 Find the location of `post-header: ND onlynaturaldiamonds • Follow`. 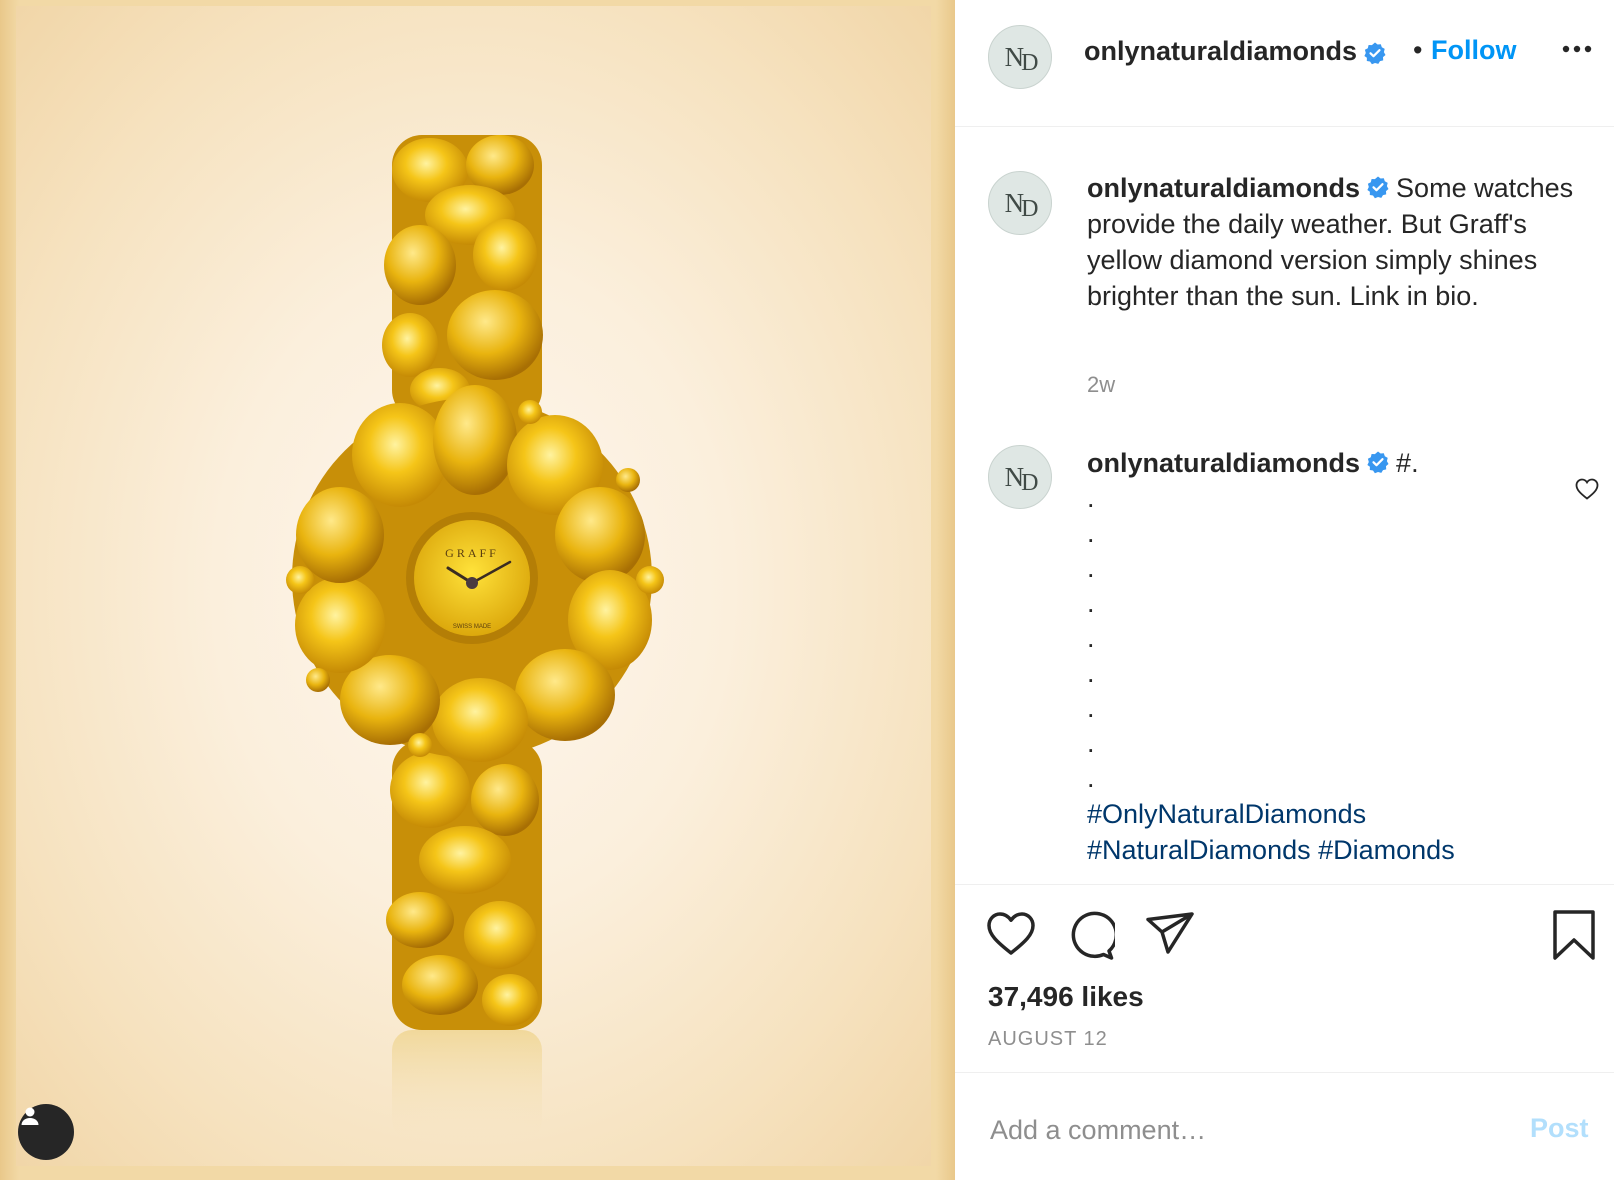

post-header: ND onlynaturaldiamonds • Follow is located at coordinates (1284, 63).